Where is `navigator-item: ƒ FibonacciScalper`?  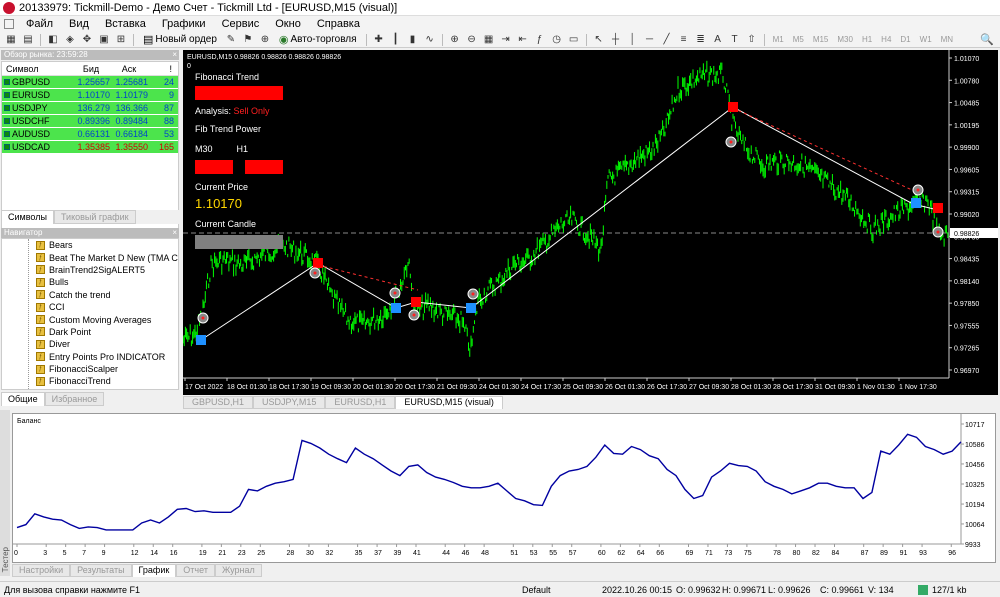 navigator-item: ƒ FibonacciScalper is located at coordinates (90, 369).